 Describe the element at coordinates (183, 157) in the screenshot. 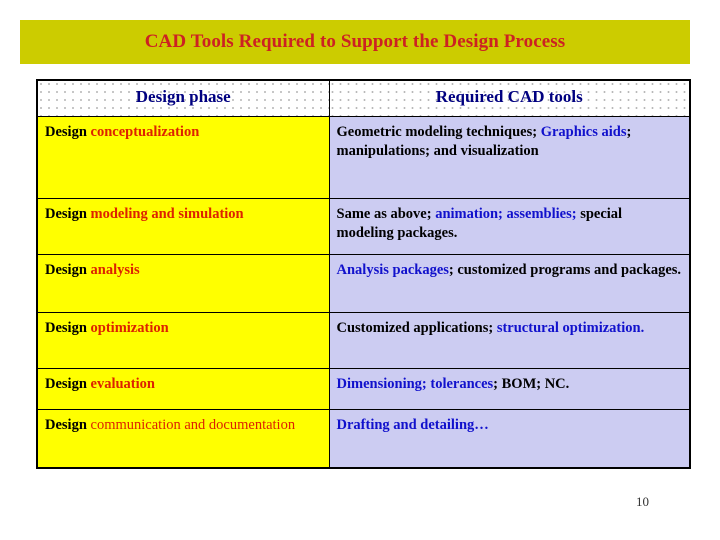

I see `cell-design-phase: Design conceptualization` at that location.